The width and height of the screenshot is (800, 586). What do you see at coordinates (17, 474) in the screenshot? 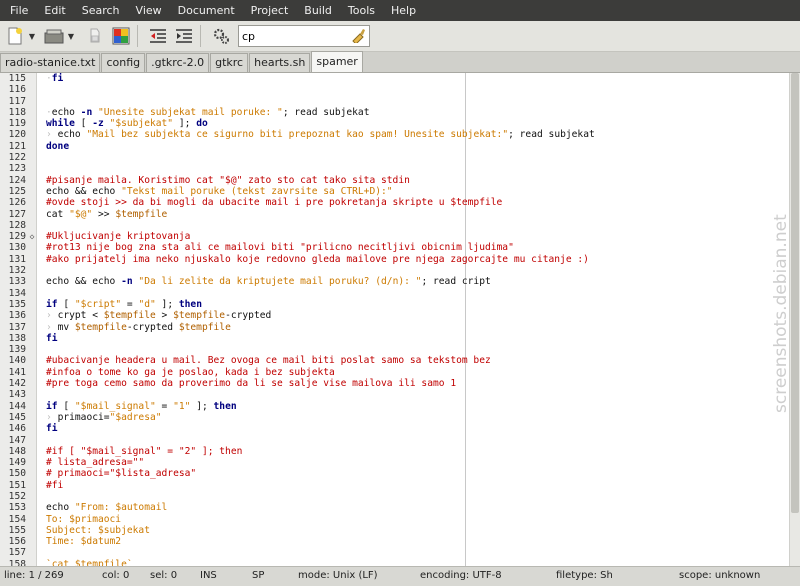
I see `line-number: 150` at bounding box center [17, 474].